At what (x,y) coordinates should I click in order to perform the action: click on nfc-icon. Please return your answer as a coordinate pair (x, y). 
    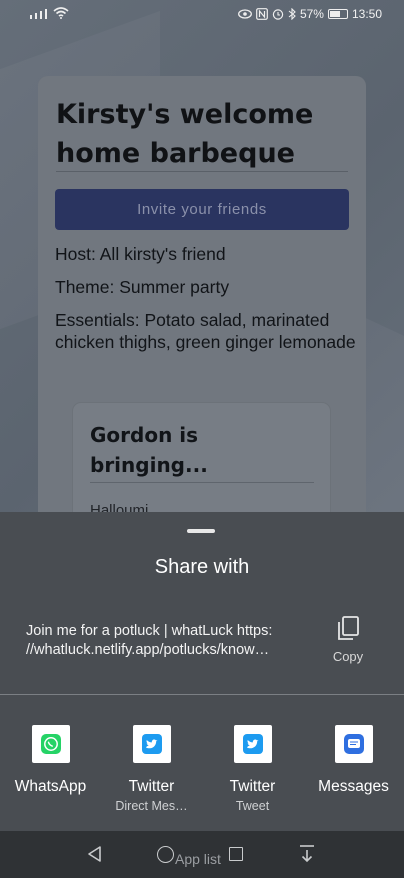
    Looking at the image, I should click on (262, 14).